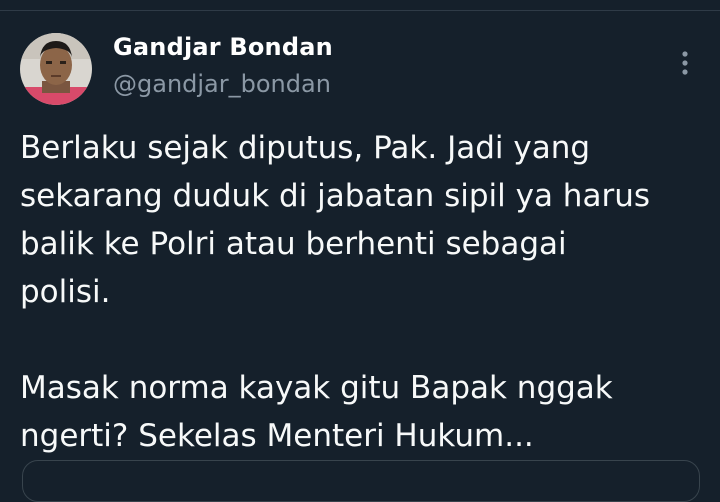  Describe the element at coordinates (361, 481) in the screenshot. I see `quoted-card-edge` at that location.